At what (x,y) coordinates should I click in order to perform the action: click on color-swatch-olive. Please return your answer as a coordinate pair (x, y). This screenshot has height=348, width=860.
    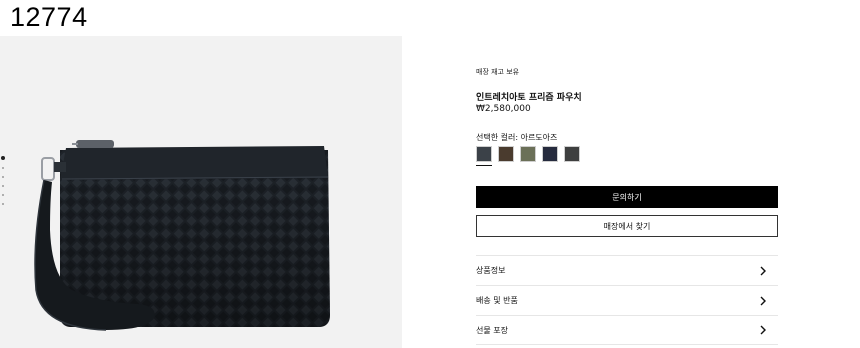
    Looking at the image, I should click on (528, 154).